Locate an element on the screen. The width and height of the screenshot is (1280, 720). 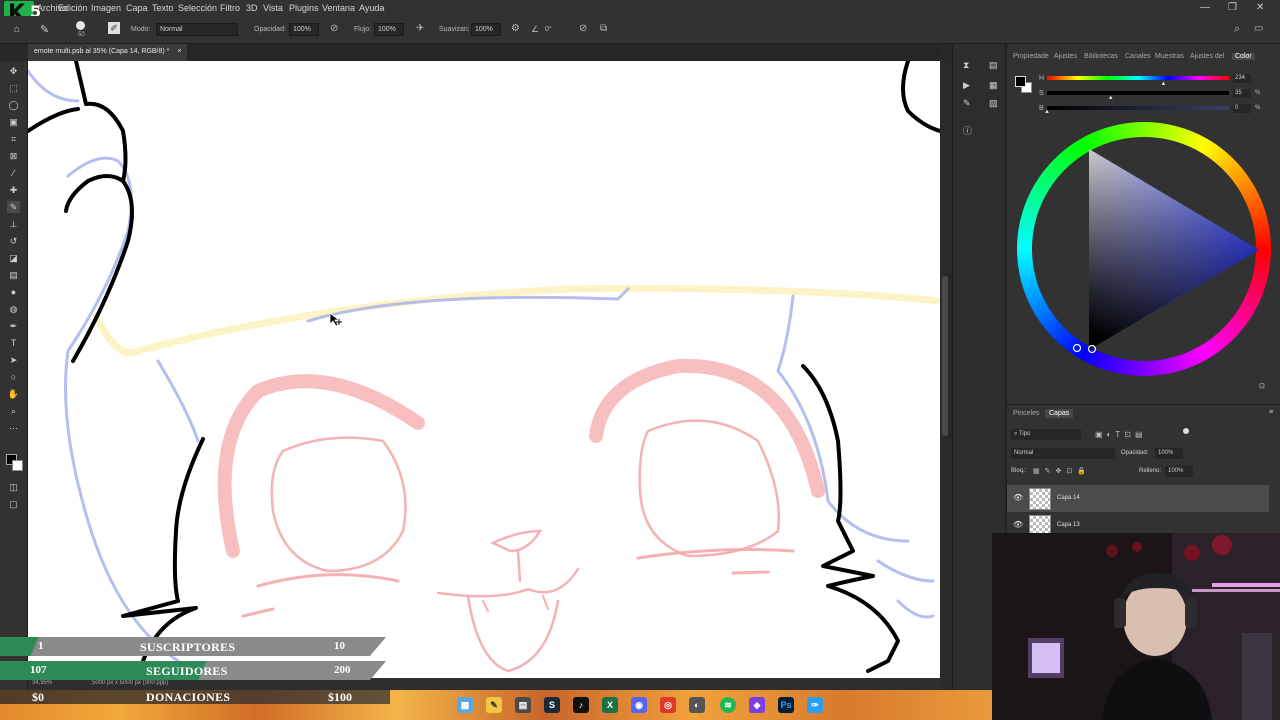
scrollbar-thumb is located at coordinates (945, 356).